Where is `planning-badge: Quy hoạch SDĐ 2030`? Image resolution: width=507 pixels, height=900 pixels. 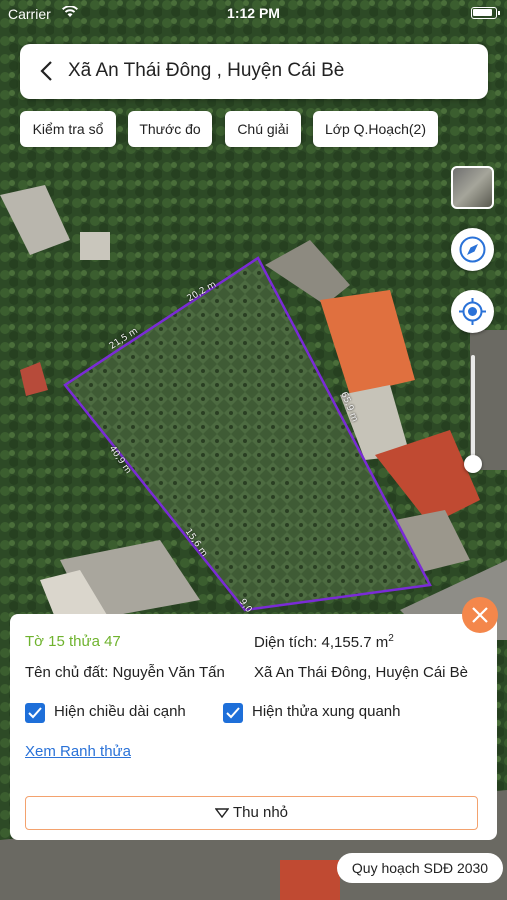 planning-badge: Quy hoạch SDĐ 2030 is located at coordinates (420, 868).